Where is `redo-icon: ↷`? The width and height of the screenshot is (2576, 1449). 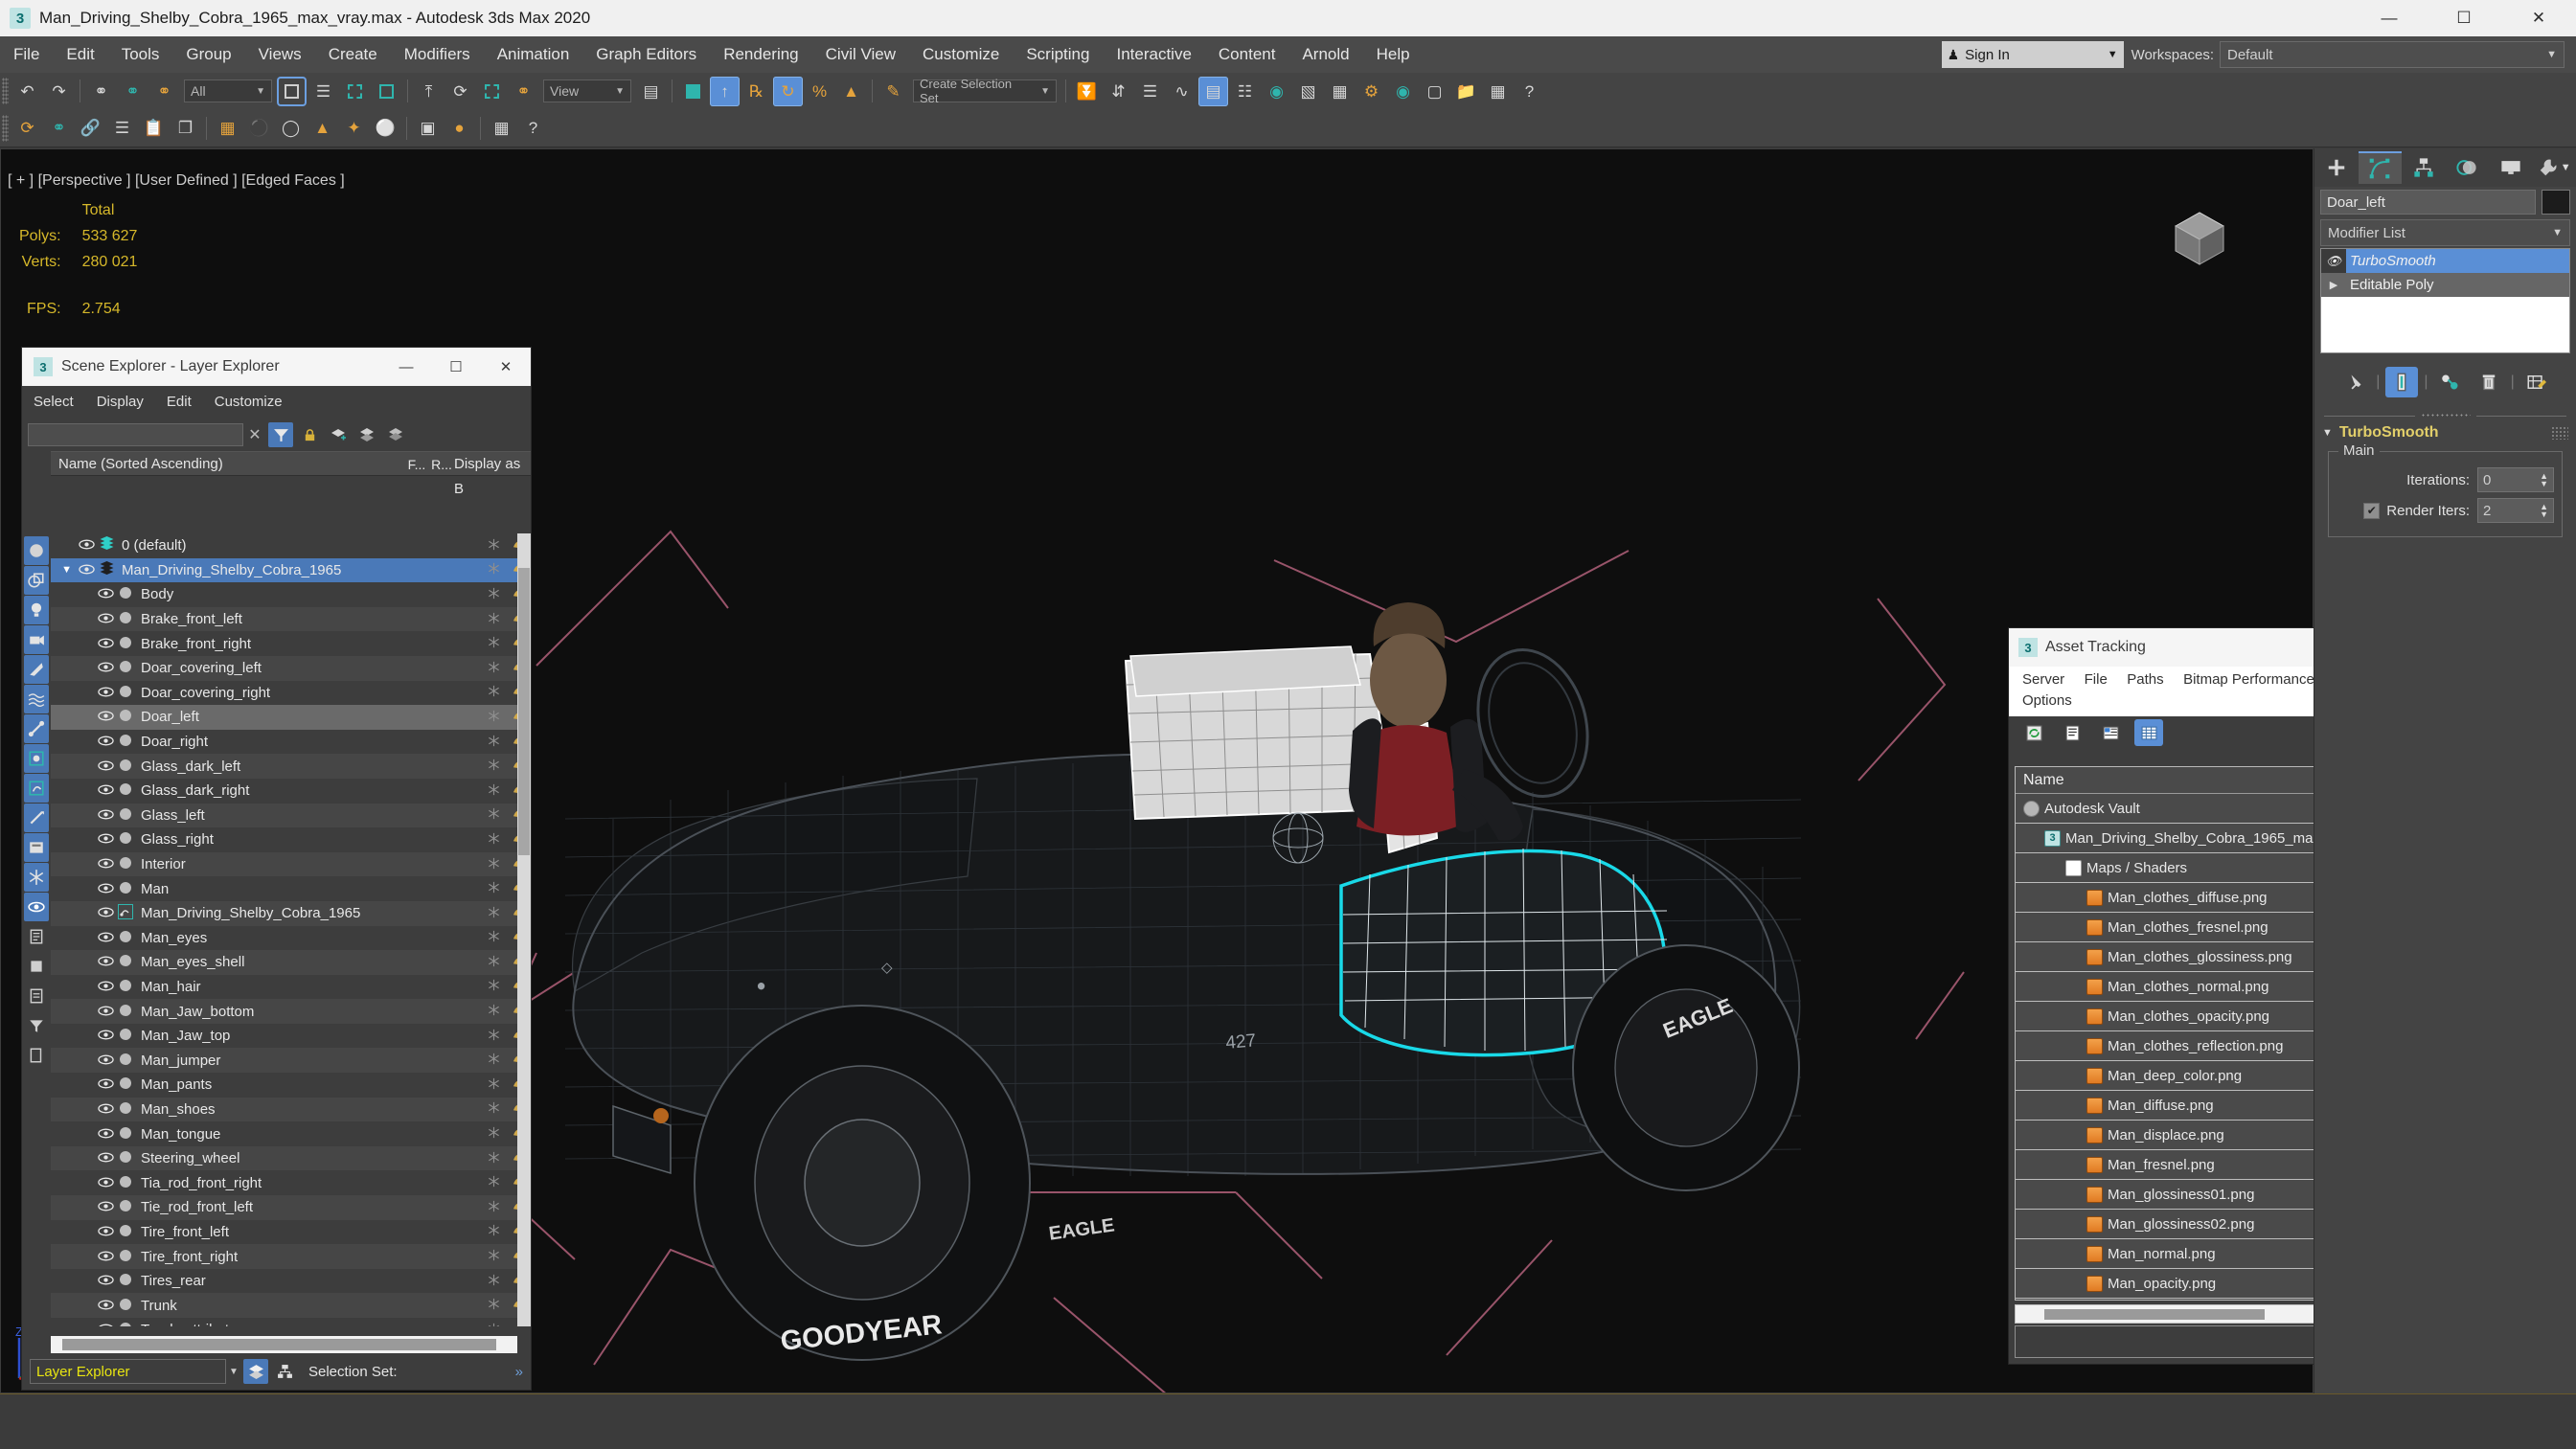 redo-icon: ↷ is located at coordinates (59, 91).